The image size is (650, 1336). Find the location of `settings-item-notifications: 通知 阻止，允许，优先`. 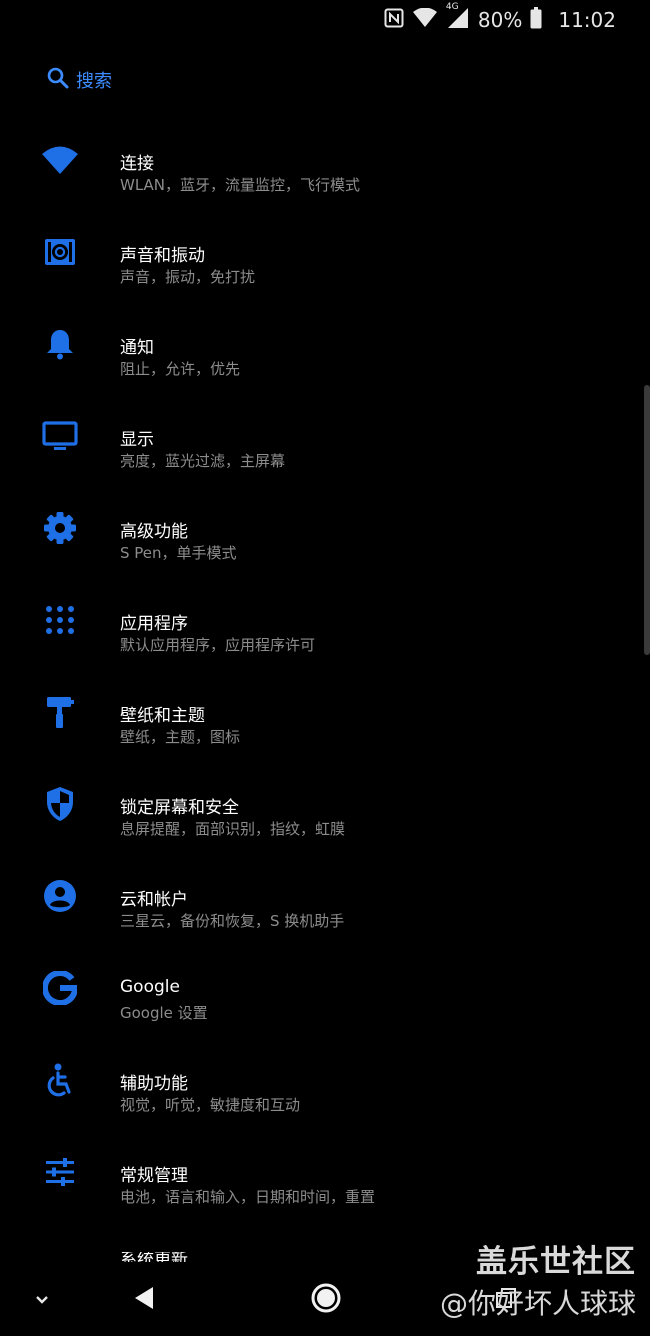

settings-item-notifications: 通知 阻止，允许，优先 is located at coordinates (325, 345).